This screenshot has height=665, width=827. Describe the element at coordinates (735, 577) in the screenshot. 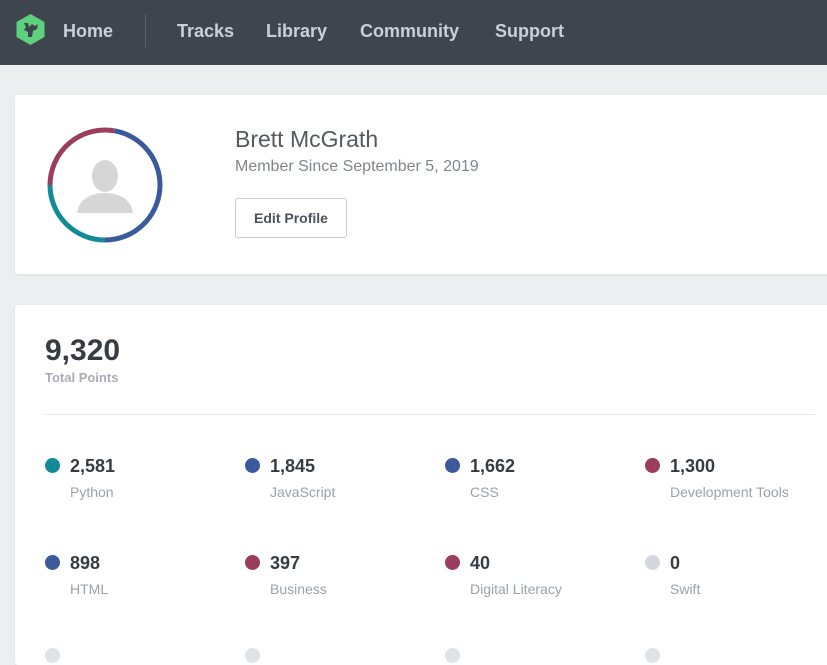

I see `skill-swift: 0 Swift` at that location.